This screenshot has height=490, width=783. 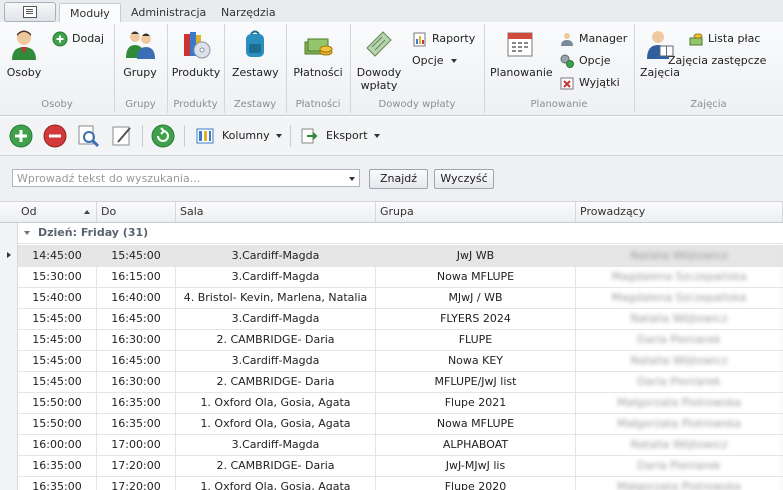 I want to click on delete-record-icon, so click(x=55, y=136).